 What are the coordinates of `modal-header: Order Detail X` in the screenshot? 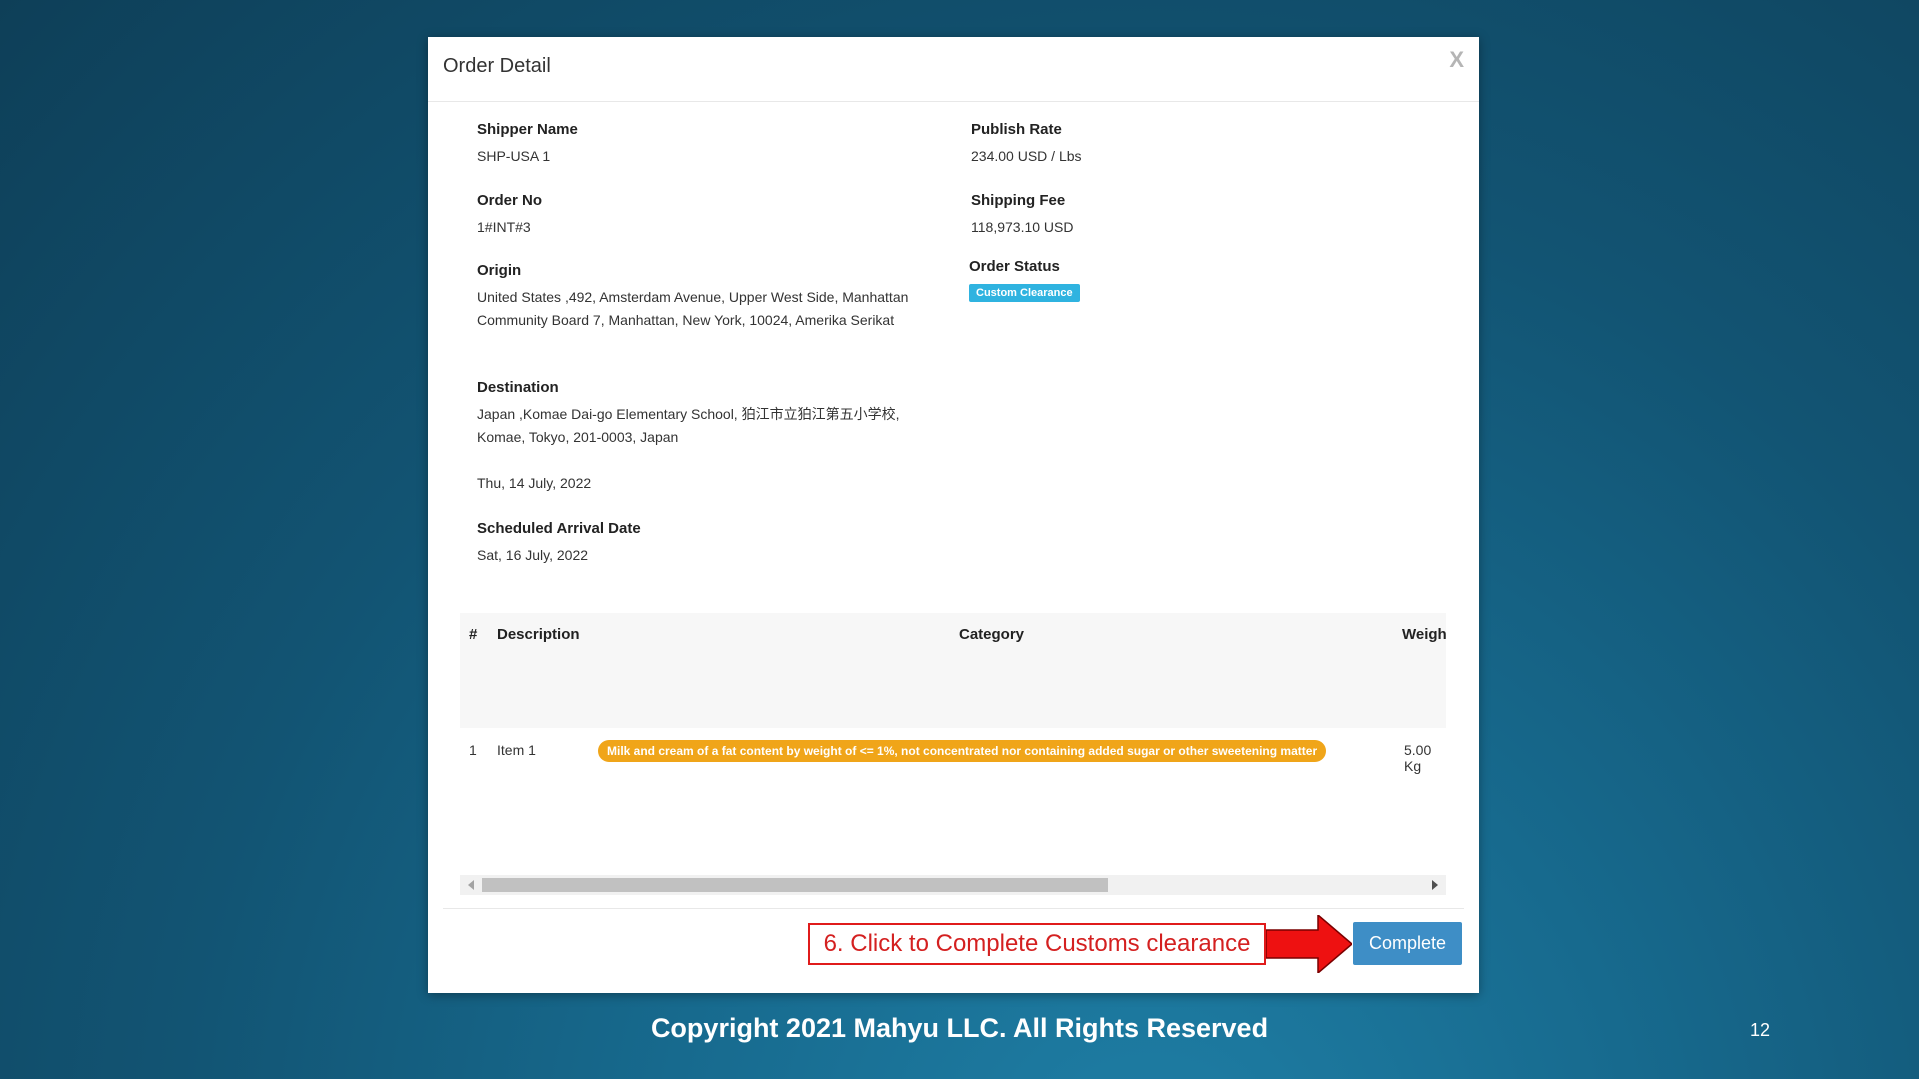 It's located at (953, 69).